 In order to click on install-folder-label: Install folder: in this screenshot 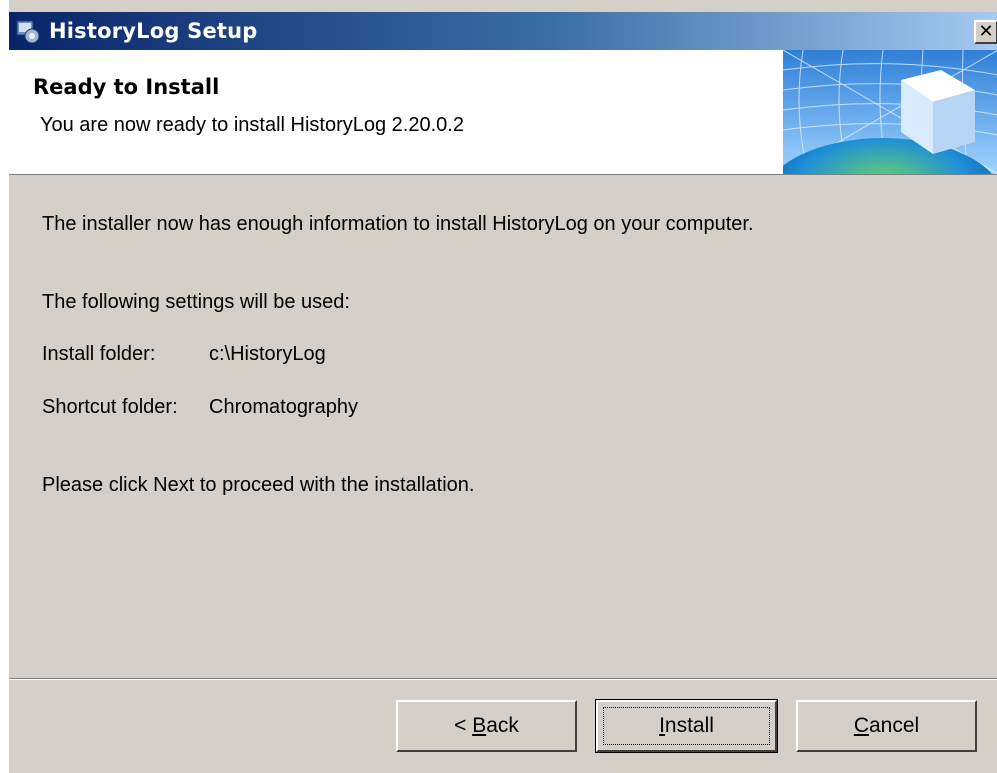, I will do `click(99, 354)`.